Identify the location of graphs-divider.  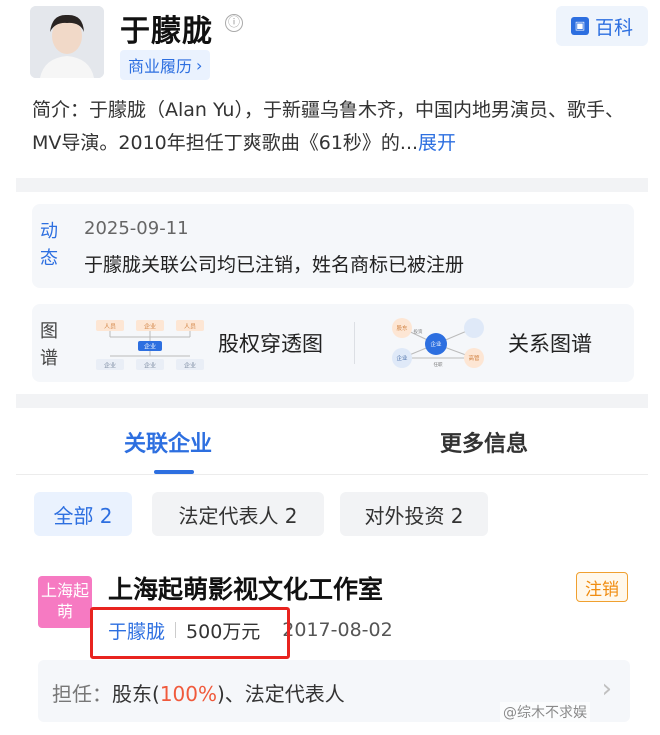
(354, 343).